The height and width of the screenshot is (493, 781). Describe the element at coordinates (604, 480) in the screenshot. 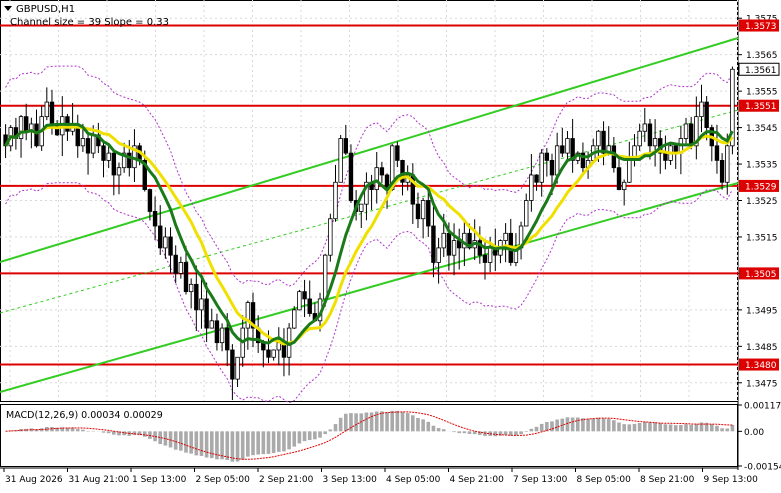

I see `time-tick-label: 8 Sep 05:00` at that location.